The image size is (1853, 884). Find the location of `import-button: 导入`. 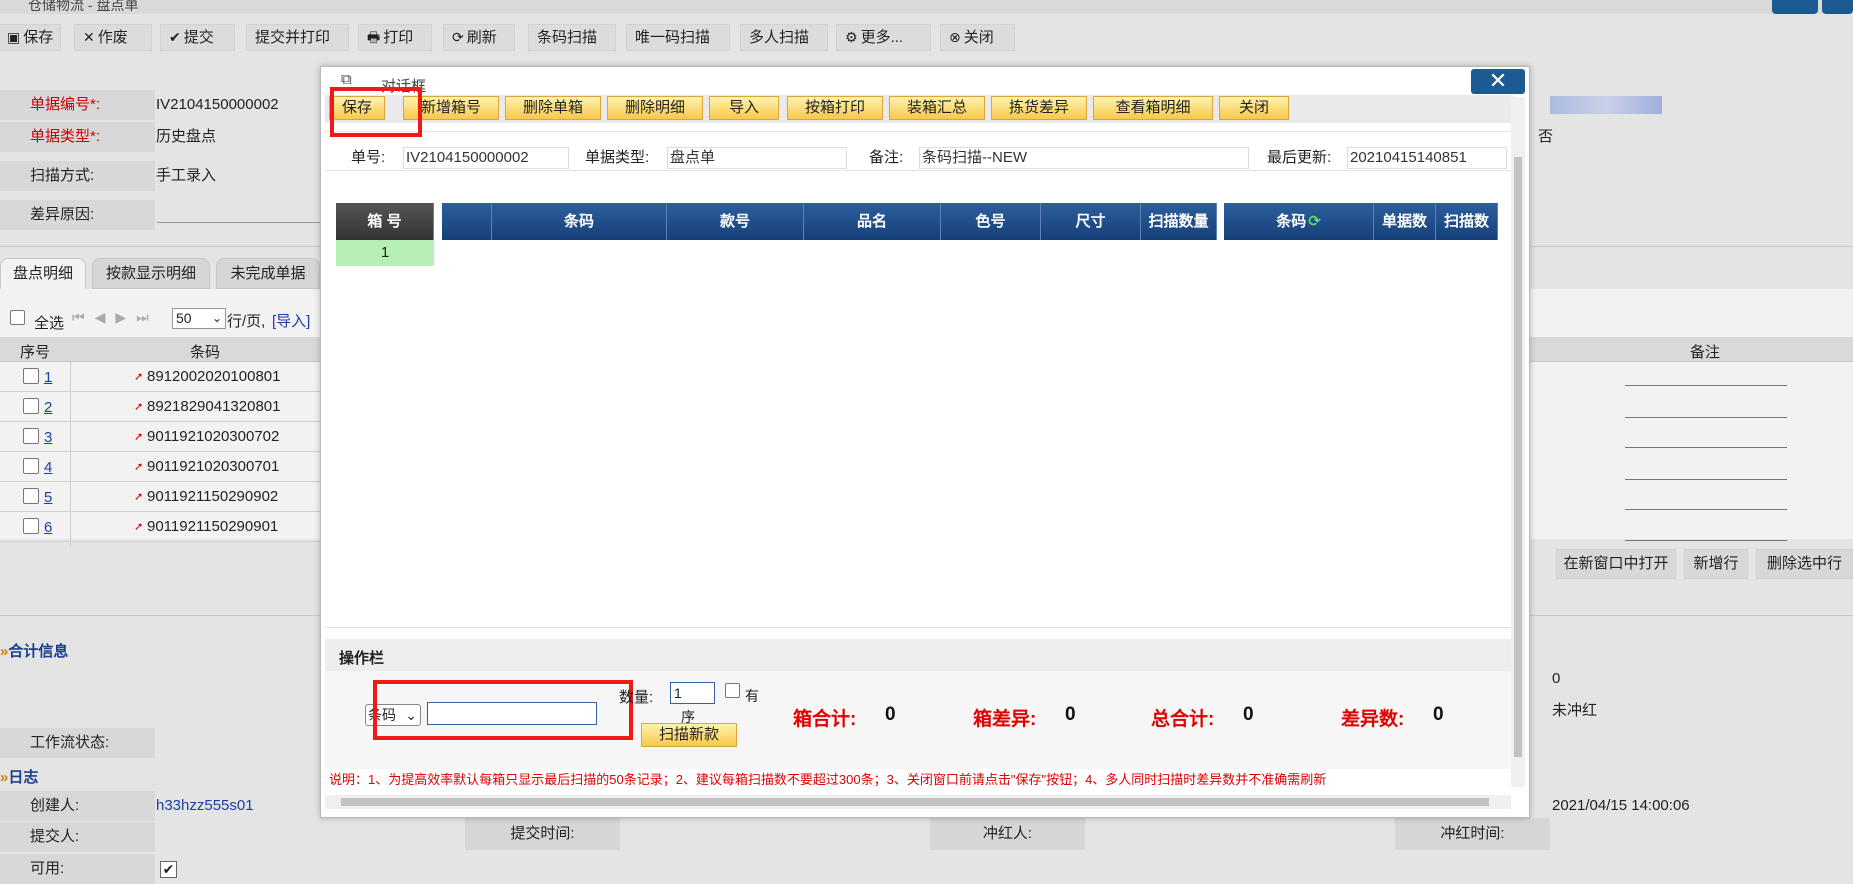

import-button: 导入 is located at coordinates (744, 108).